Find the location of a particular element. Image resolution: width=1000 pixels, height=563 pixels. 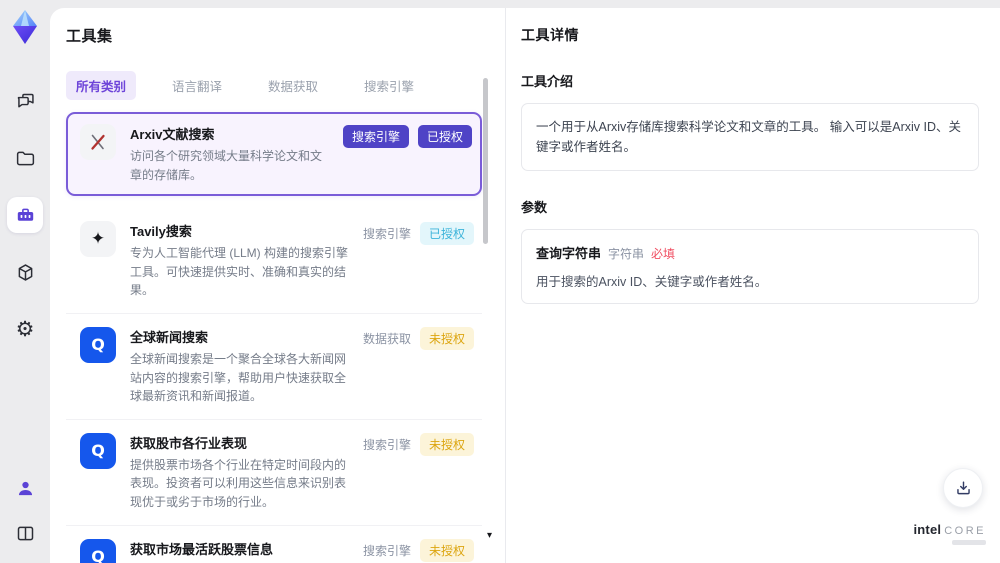

tavily-star-icon: ✦ is located at coordinates (98, 239).